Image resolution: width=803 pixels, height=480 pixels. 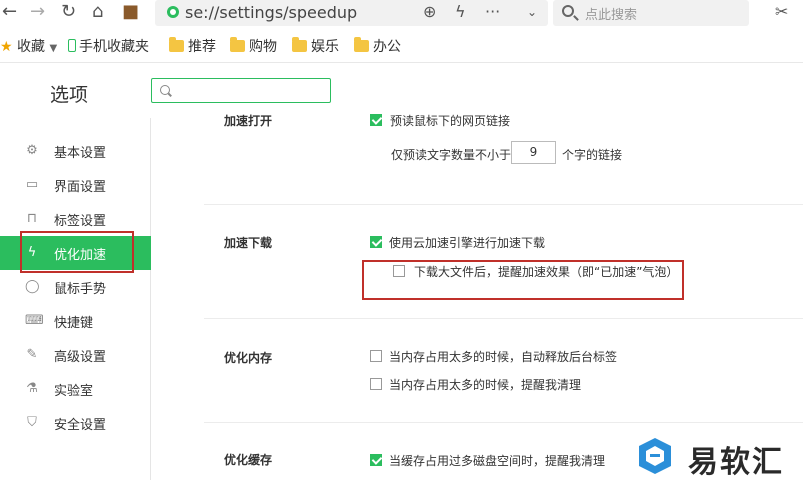 I want to click on keyboard-icon: ⌨, so click(x=34, y=320).